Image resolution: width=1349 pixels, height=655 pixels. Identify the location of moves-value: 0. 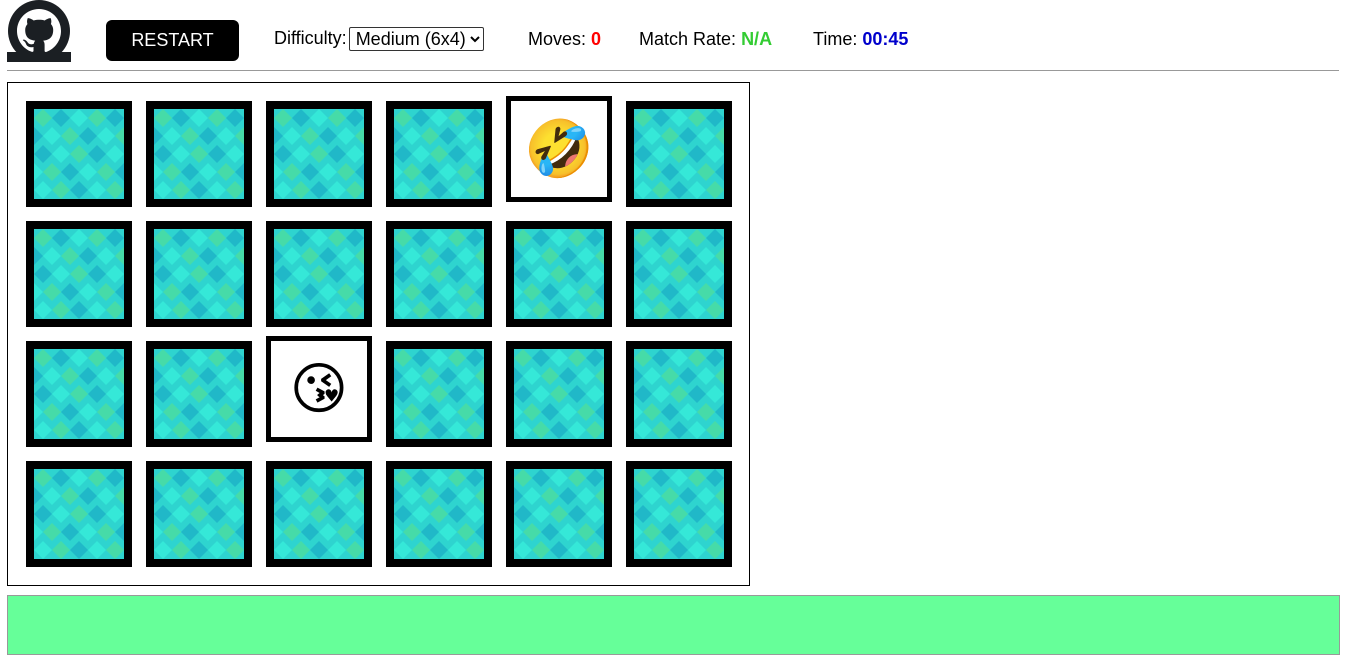
(596, 39).